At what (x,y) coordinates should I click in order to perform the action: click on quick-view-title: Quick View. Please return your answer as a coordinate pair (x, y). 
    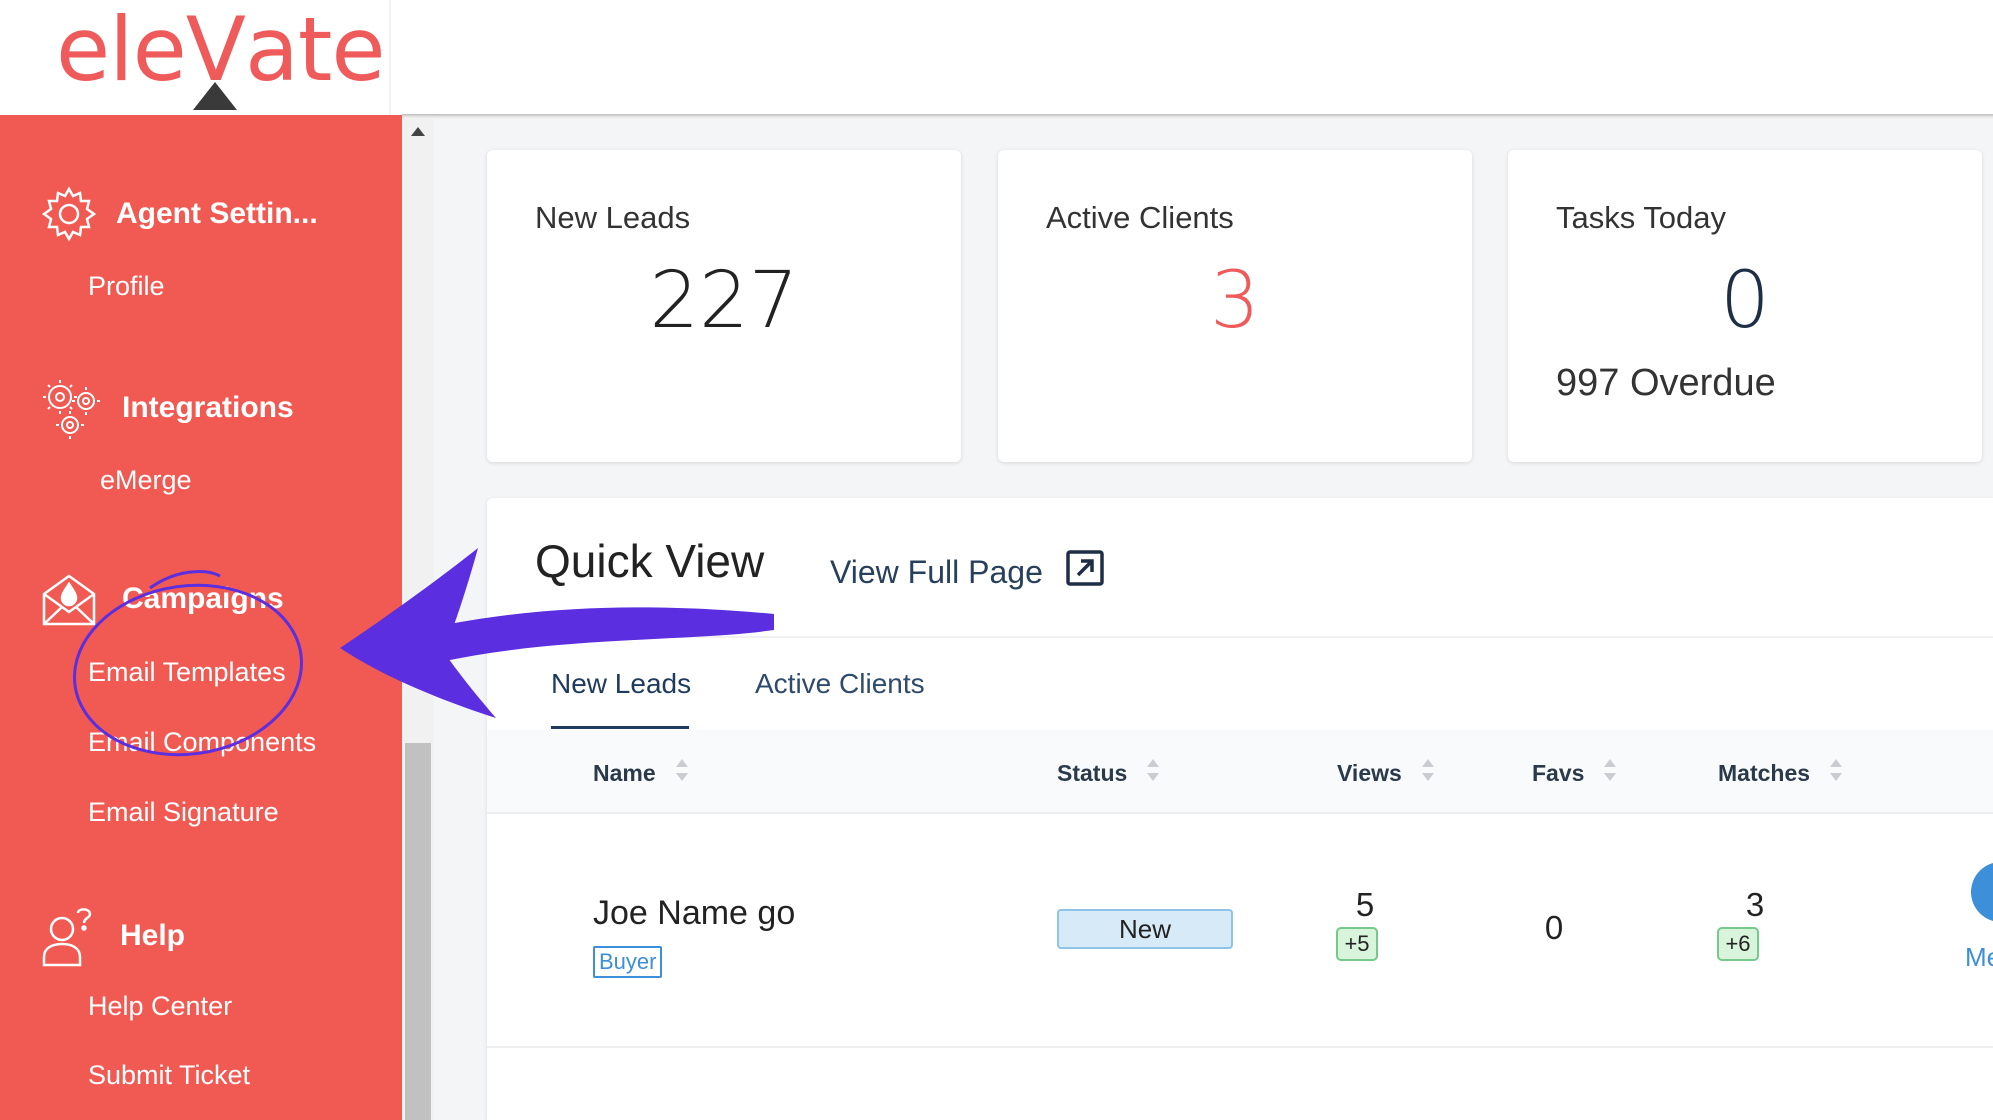
    Looking at the image, I should click on (650, 561).